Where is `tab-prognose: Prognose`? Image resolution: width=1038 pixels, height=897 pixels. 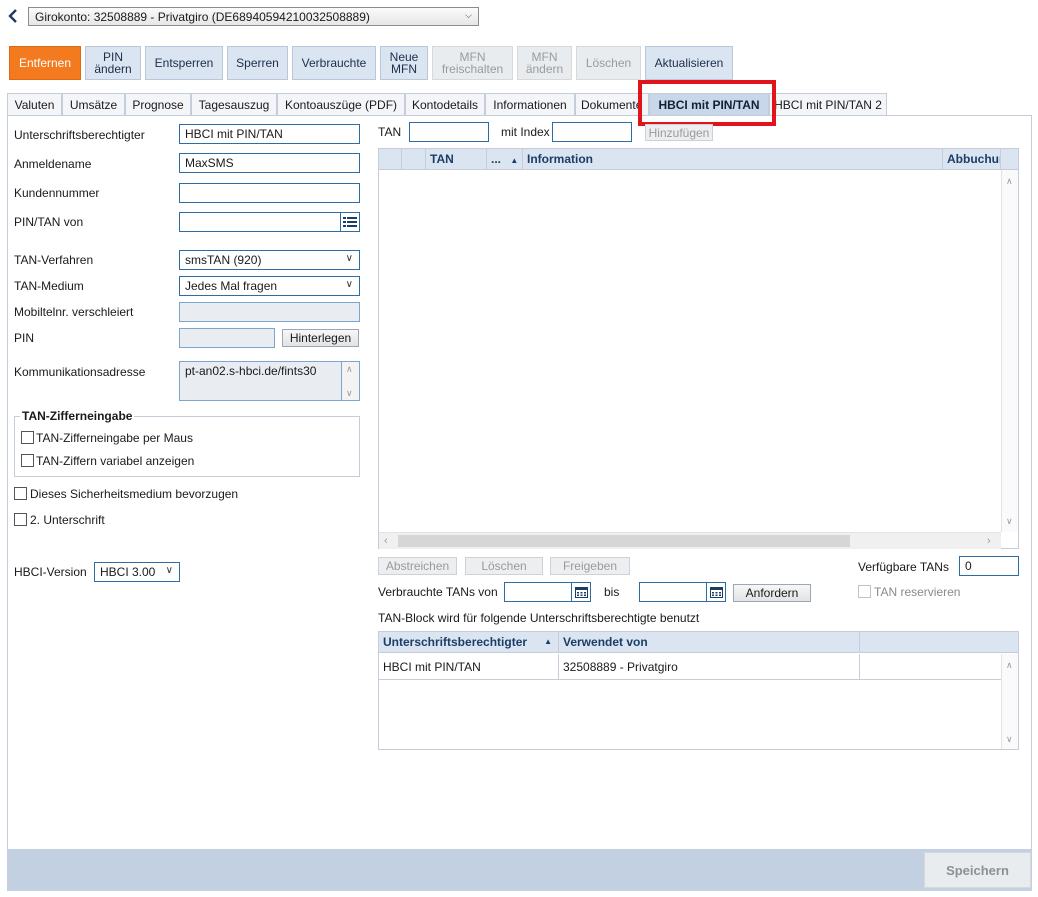
tab-prognose: Prognose is located at coordinates (158, 104).